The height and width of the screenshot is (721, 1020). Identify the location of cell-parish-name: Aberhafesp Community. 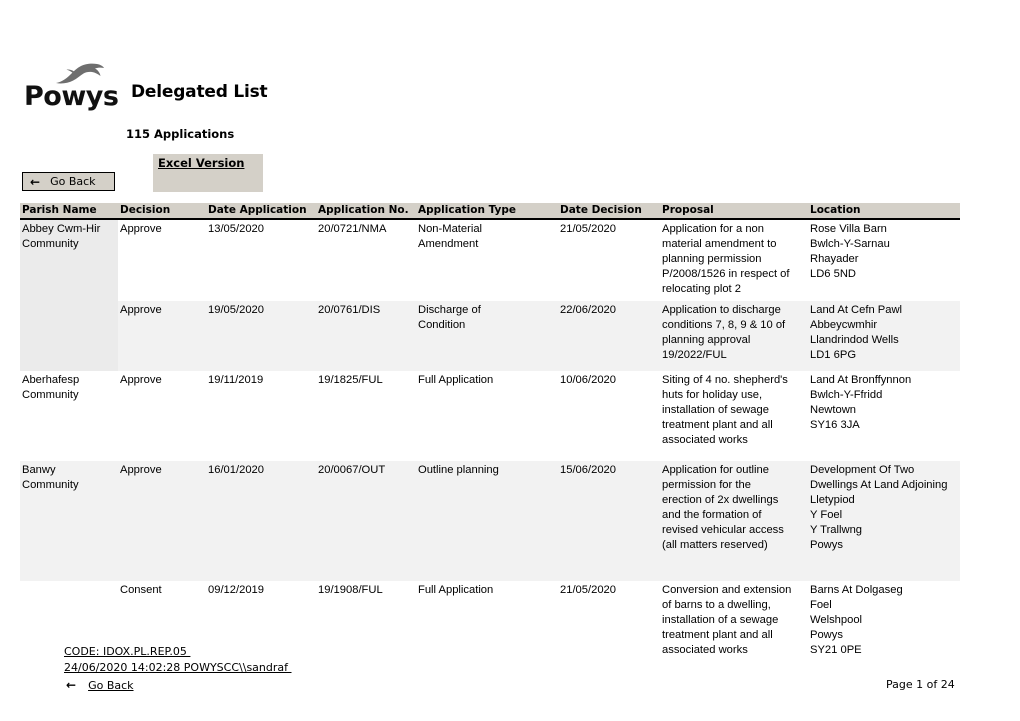
(51, 387).